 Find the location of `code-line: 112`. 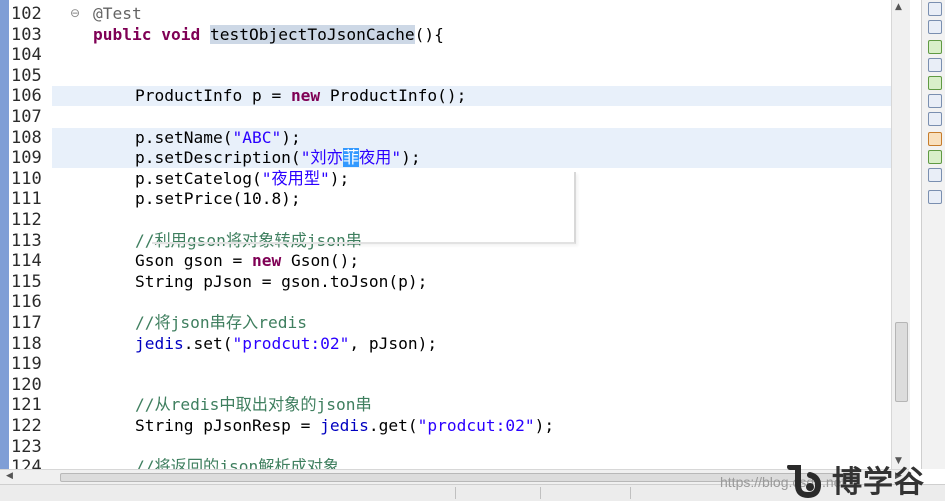

code-line: 112 is located at coordinates (445, 220).